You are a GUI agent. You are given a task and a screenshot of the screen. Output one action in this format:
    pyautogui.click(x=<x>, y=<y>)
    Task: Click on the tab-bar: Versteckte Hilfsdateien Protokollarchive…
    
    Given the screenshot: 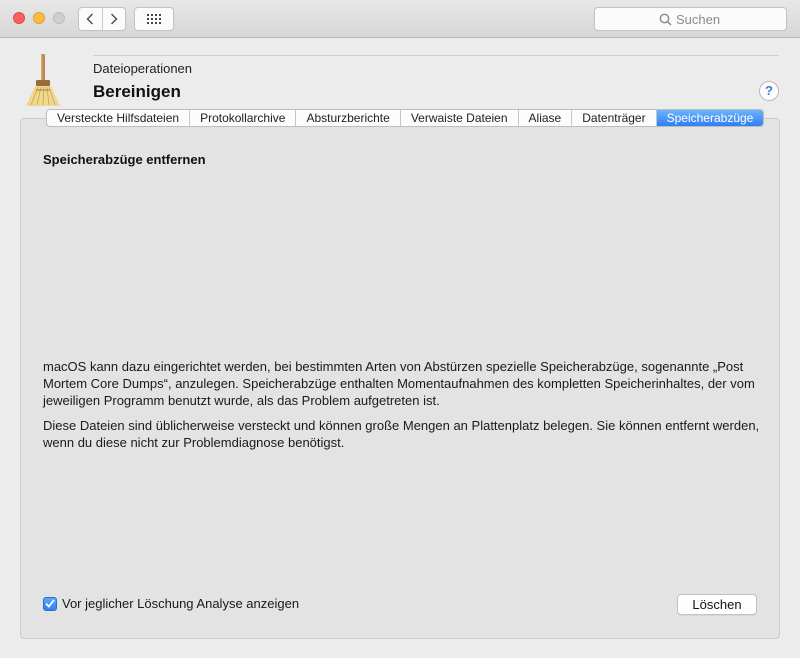 What is the action you would take?
    pyautogui.click(x=405, y=118)
    